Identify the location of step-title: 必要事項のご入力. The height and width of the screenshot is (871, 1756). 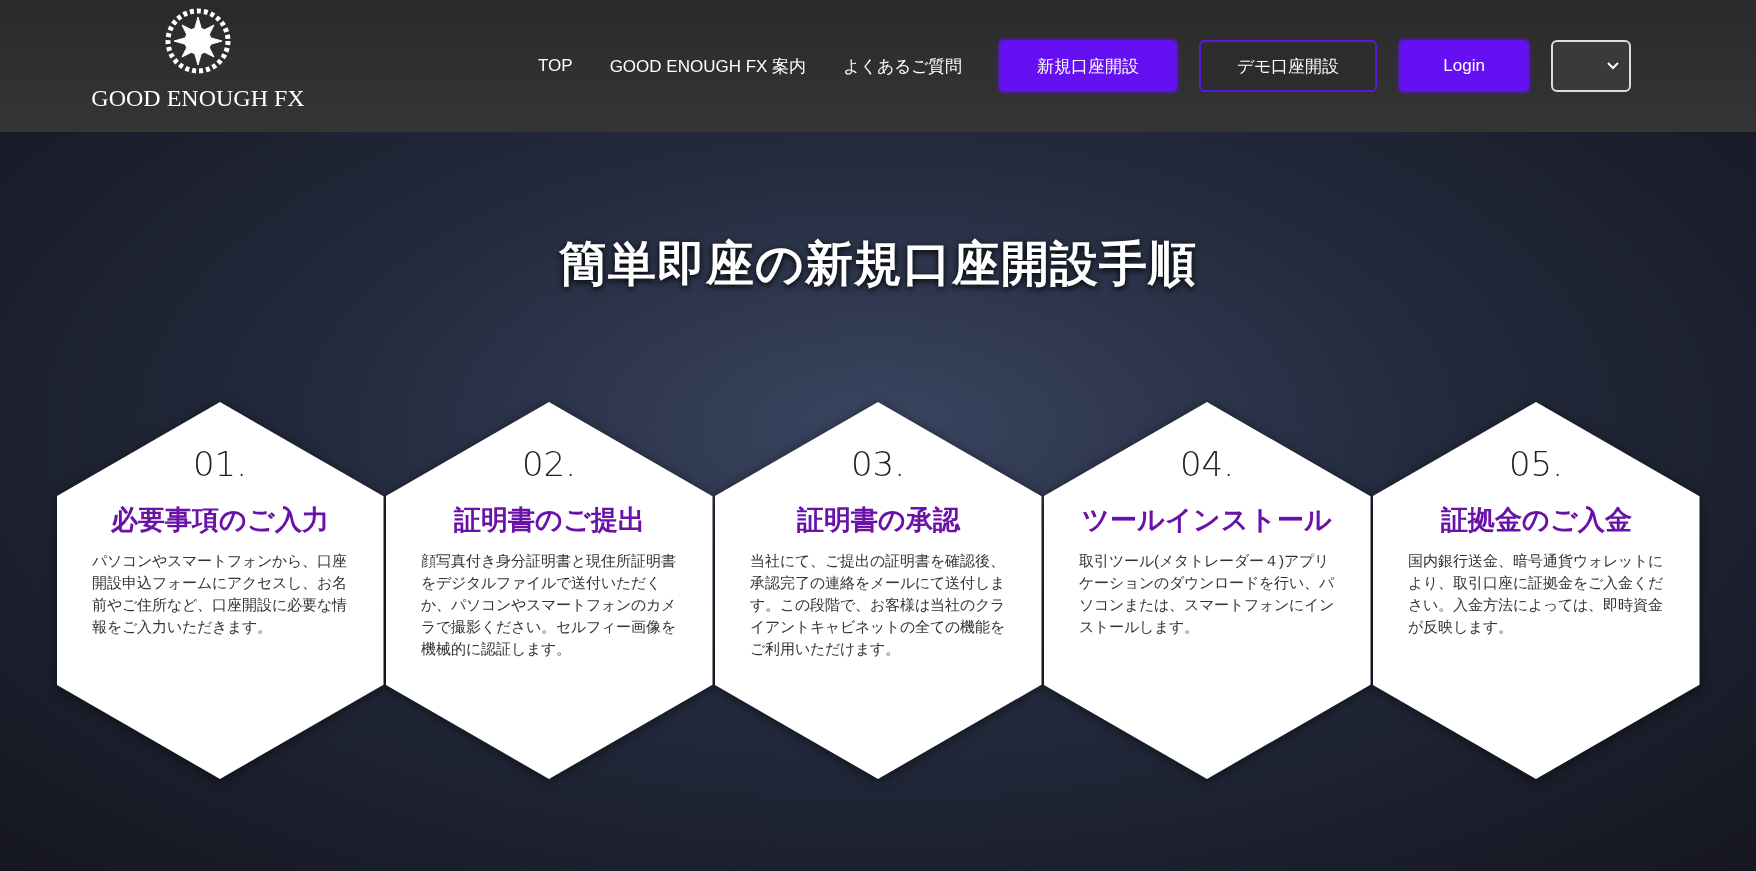
(220, 520).